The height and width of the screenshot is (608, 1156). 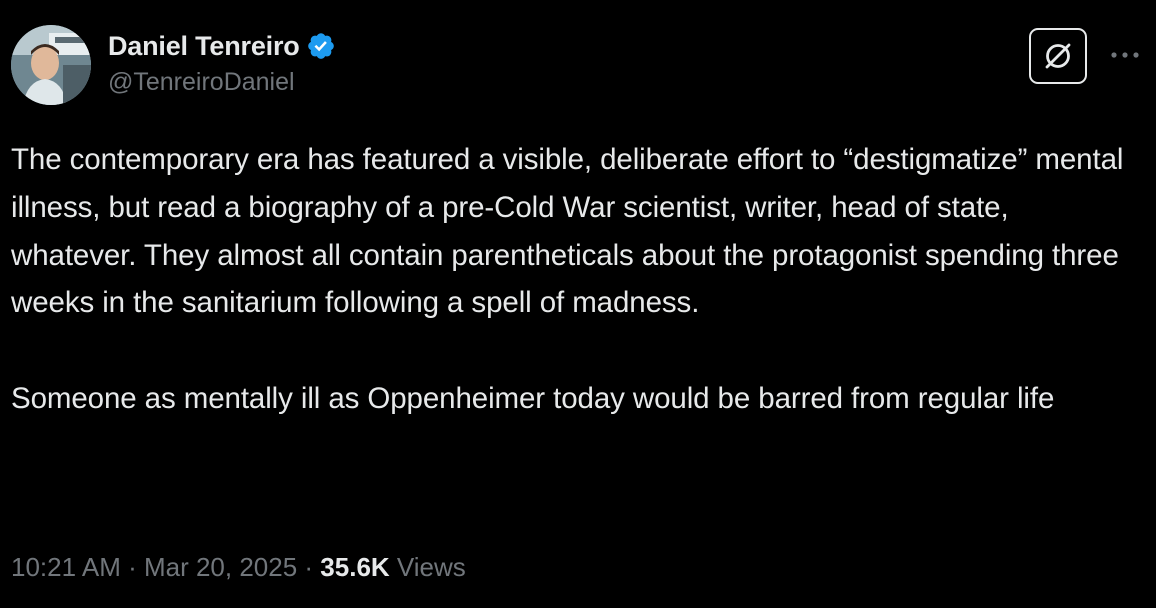 I want to click on more-dots-icon, so click(x=1125, y=55).